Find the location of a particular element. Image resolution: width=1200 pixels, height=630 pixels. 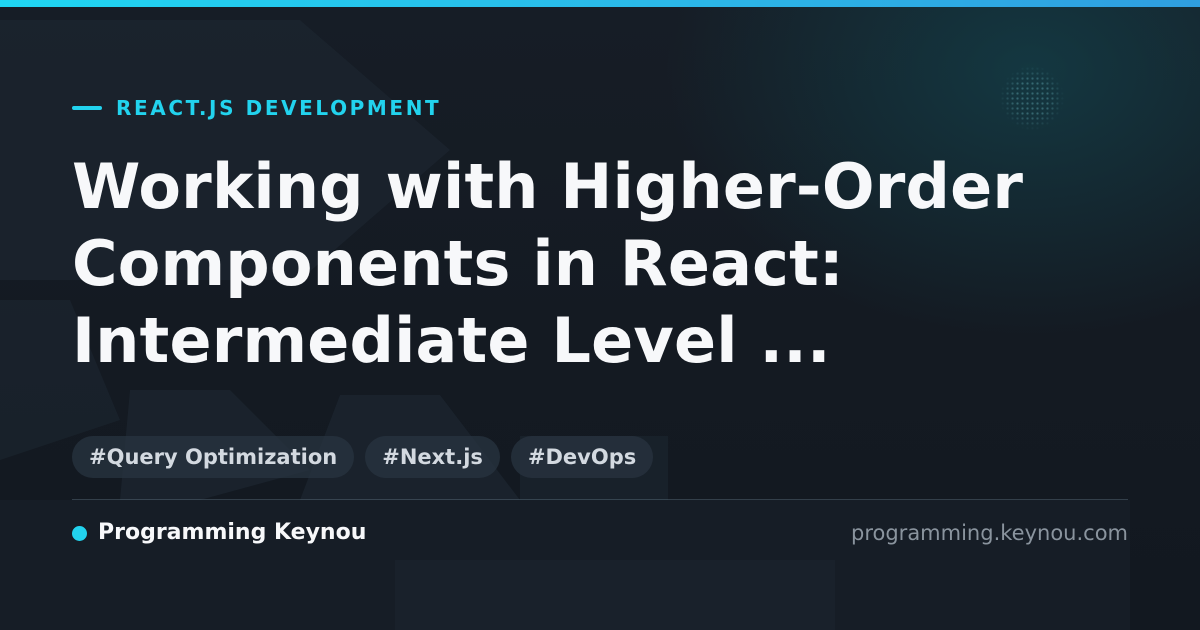

footer-divider is located at coordinates (600, 499).